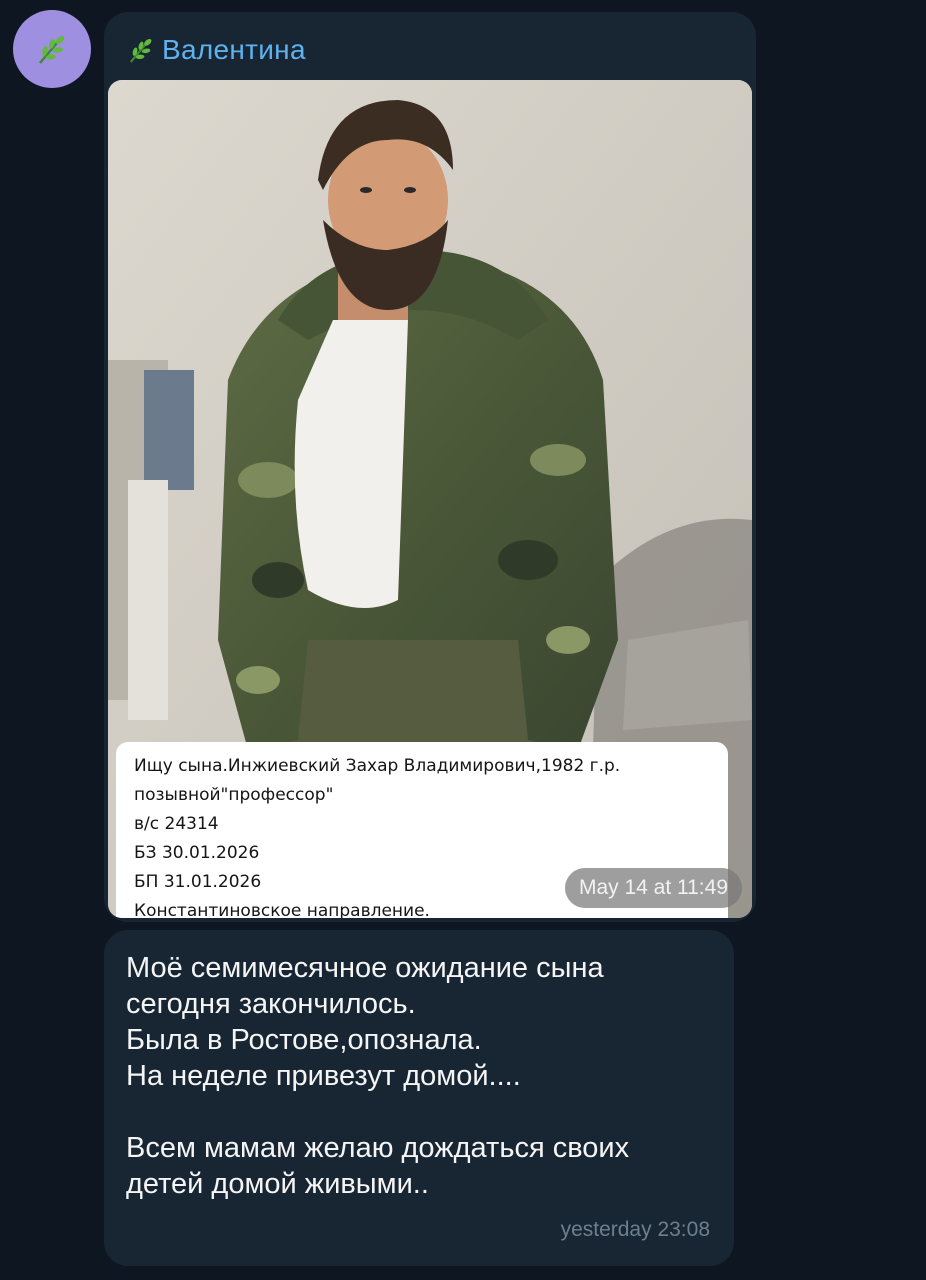 This screenshot has height=1280, width=926. Describe the element at coordinates (271, 1004) in the screenshot. I see `message-line: сегодня закончилось.` at that location.